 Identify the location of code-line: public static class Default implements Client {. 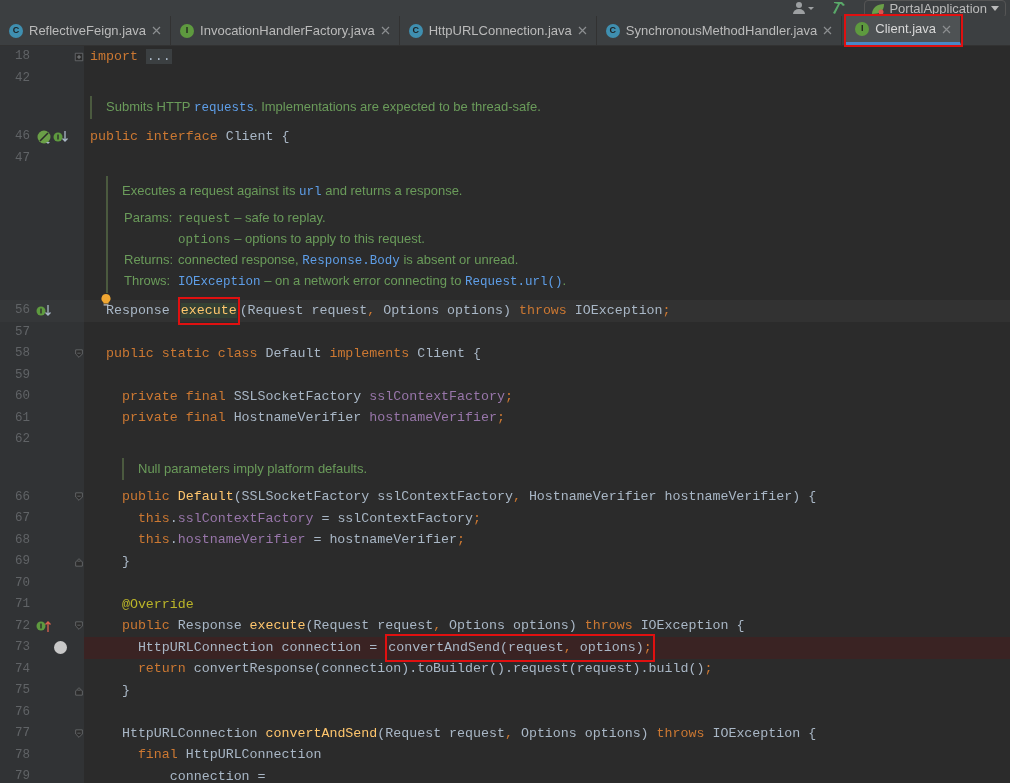
(293, 353).